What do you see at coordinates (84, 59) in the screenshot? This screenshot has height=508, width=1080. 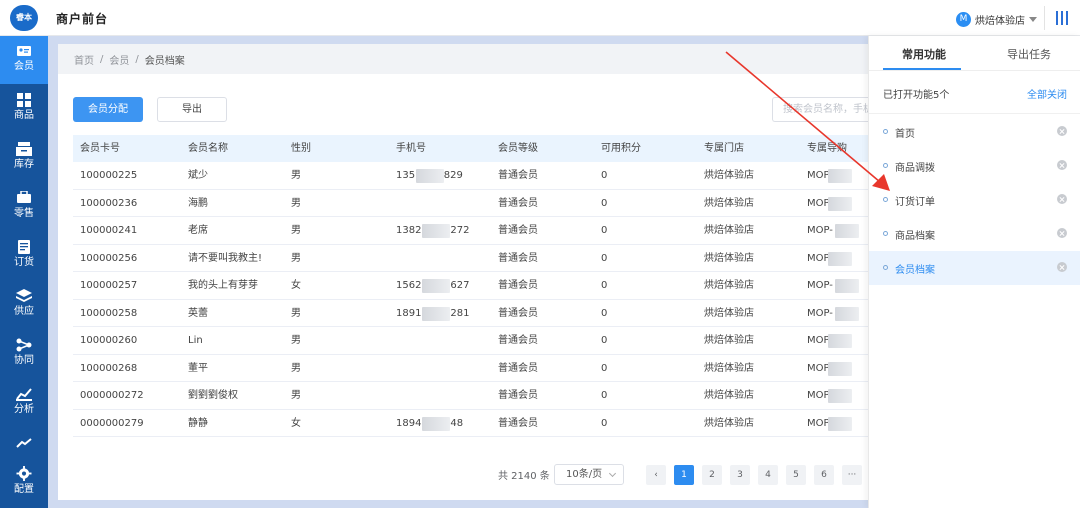 I see `breadcrumb-home: 首页` at bounding box center [84, 59].